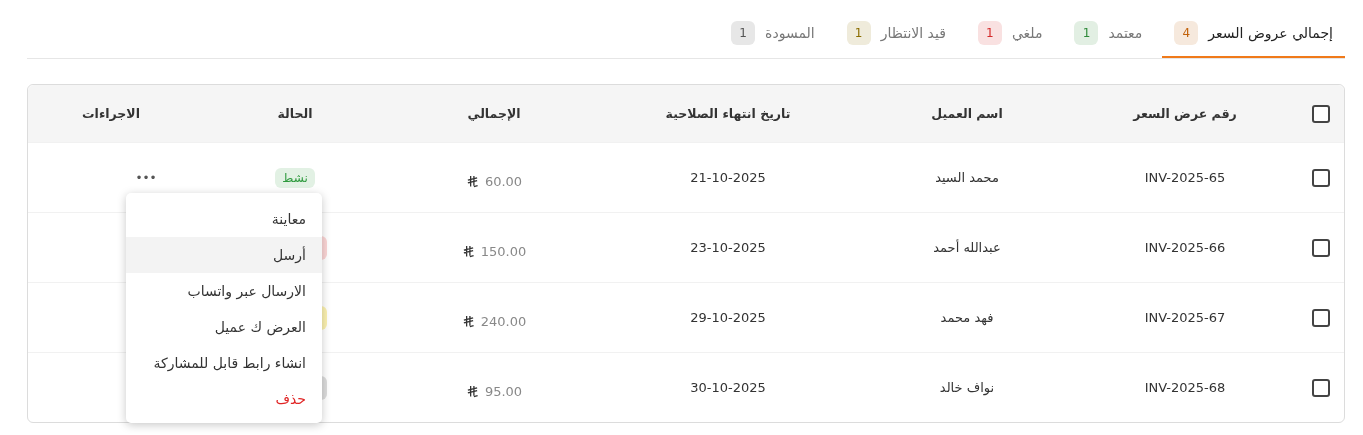 The image size is (1363, 435). What do you see at coordinates (728, 113) in the screenshot?
I see `column-header: تاريخ انتهاء الصلاحية` at bounding box center [728, 113].